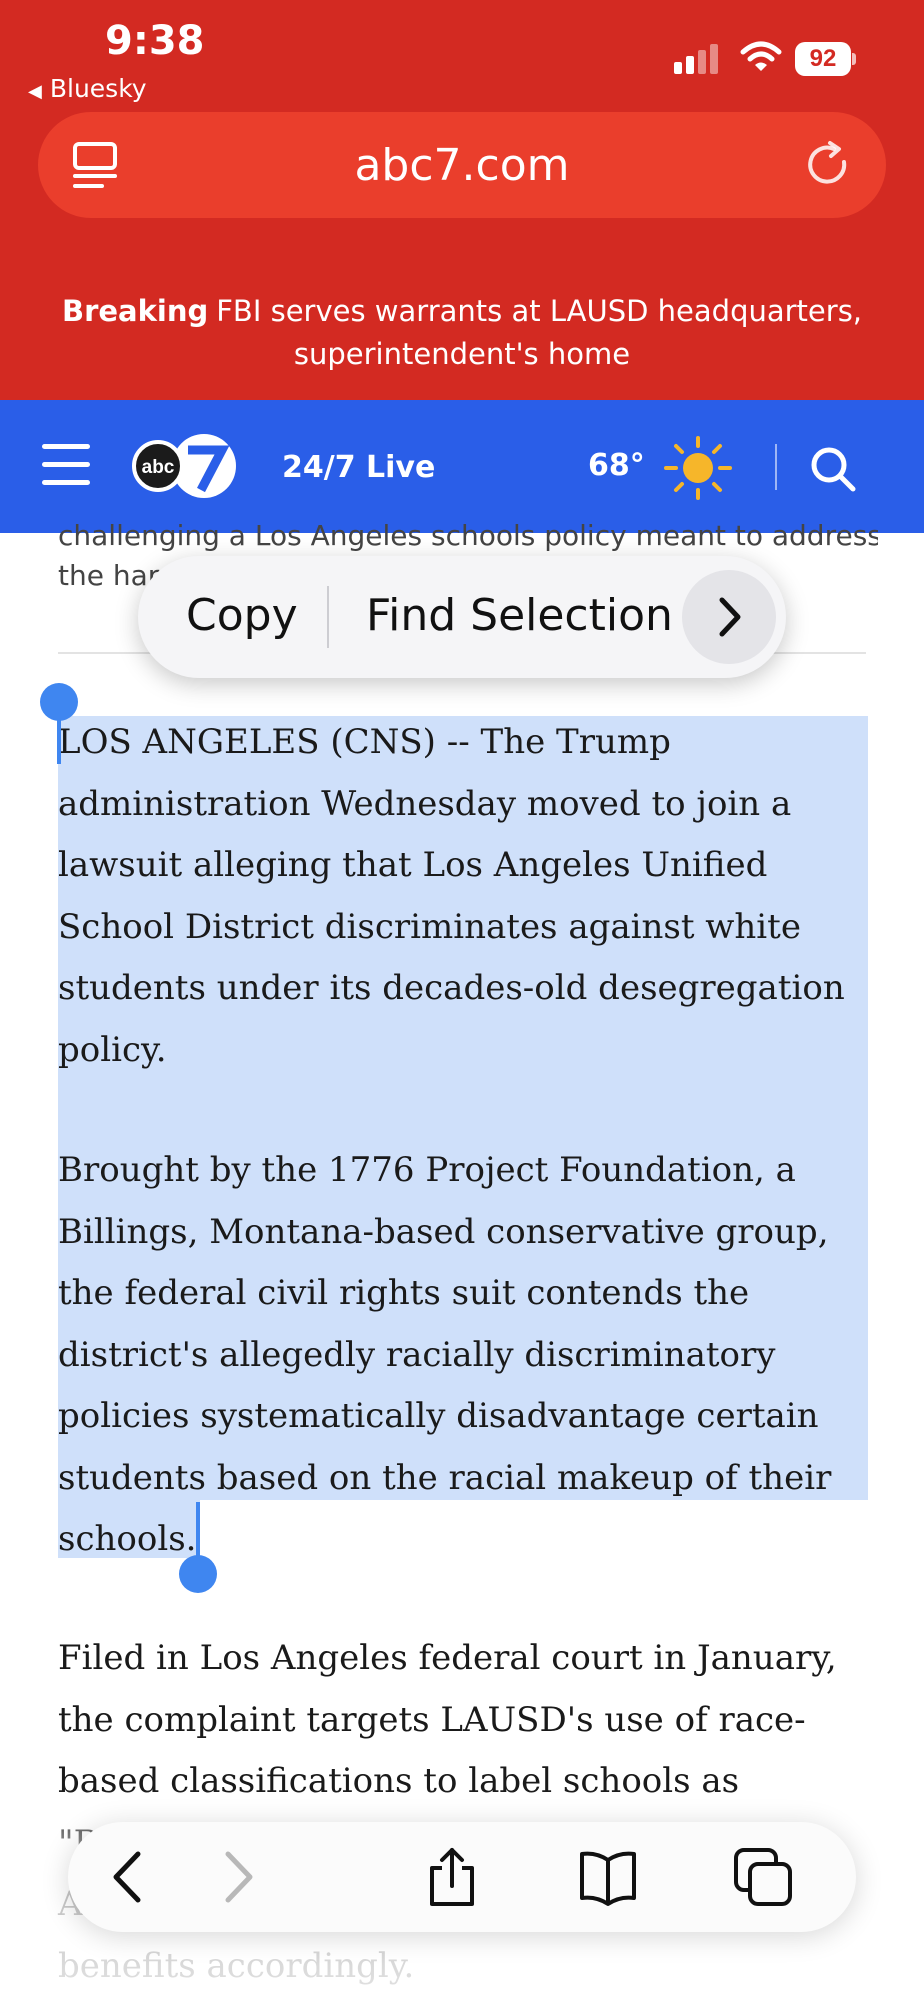  What do you see at coordinates (462, 55) in the screenshot?
I see `status-bar: 9:38 ◀ Bluesky 92` at bounding box center [462, 55].